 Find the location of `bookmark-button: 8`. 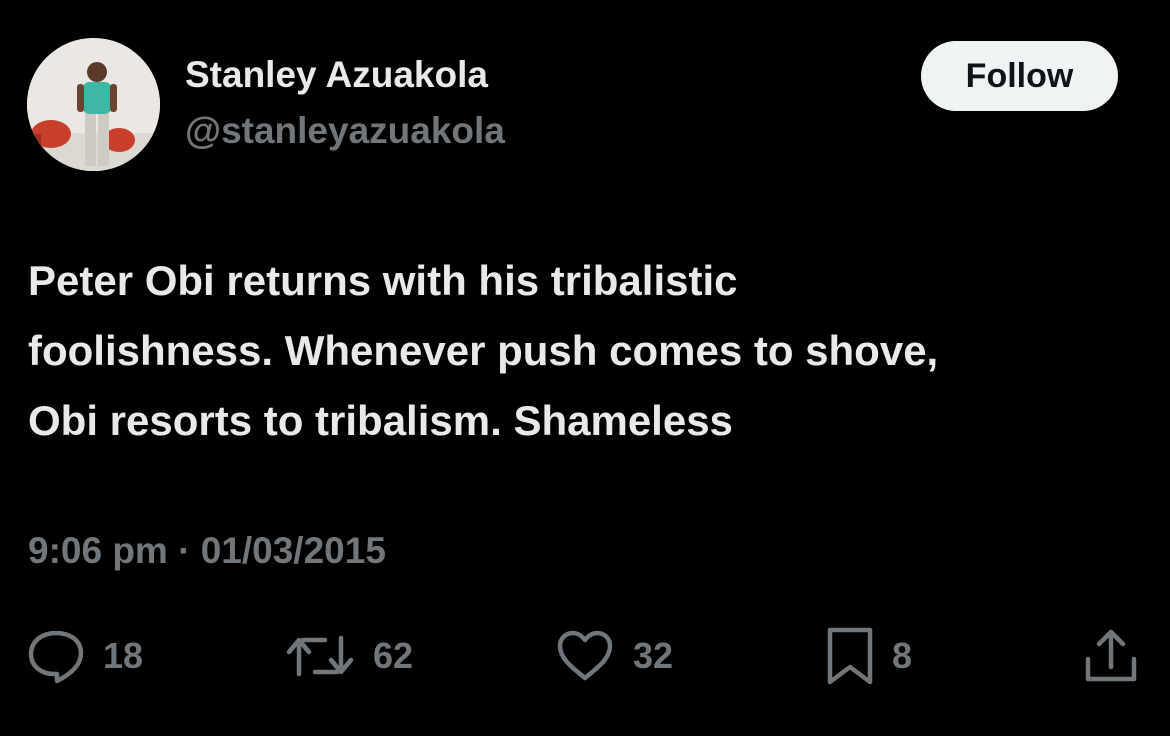

bookmark-button: 8 is located at coordinates (869, 656).